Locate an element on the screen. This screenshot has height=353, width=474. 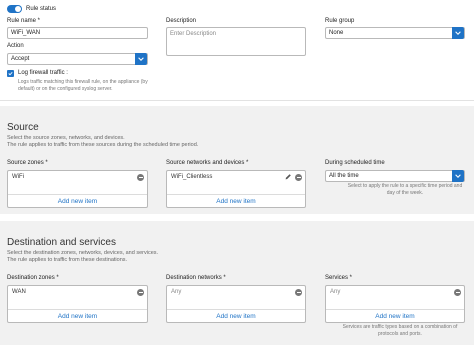
add-destination-network-button: Add new item is located at coordinates (236, 315).